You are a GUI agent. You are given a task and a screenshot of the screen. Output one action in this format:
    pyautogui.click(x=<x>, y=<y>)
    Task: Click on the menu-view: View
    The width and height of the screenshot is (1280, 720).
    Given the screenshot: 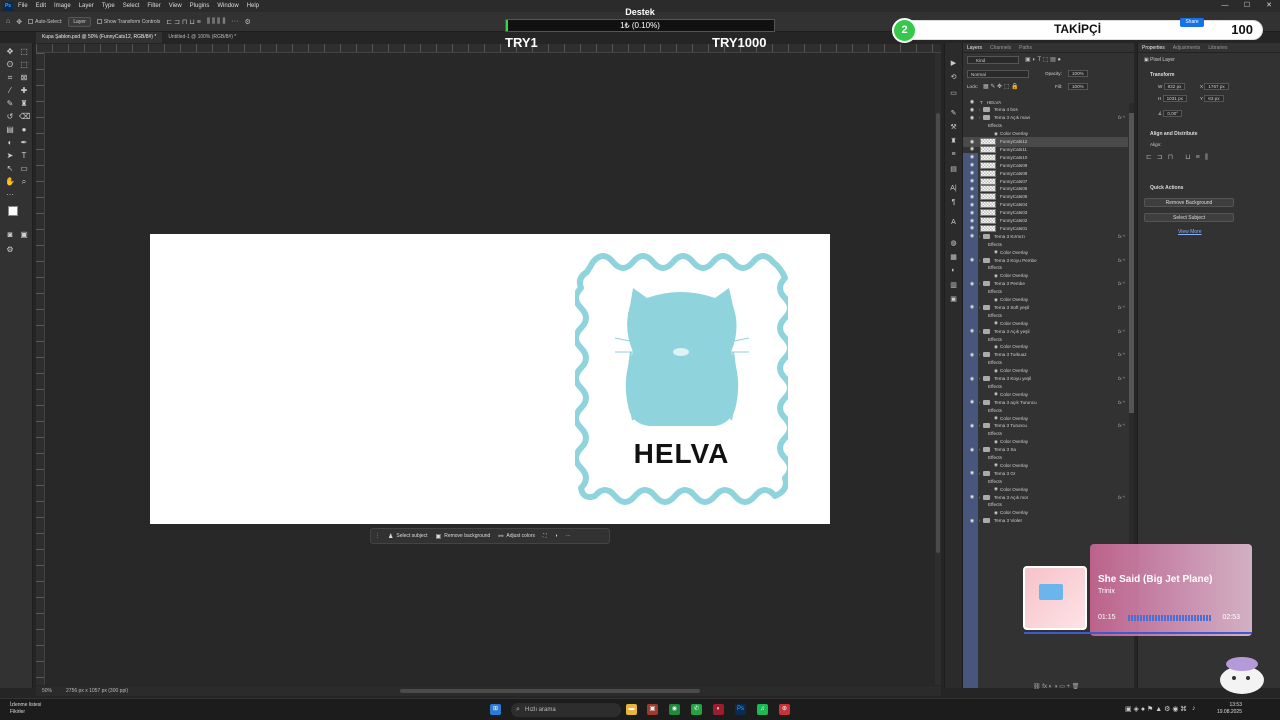 What is the action you would take?
    pyautogui.click(x=175, y=6)
    